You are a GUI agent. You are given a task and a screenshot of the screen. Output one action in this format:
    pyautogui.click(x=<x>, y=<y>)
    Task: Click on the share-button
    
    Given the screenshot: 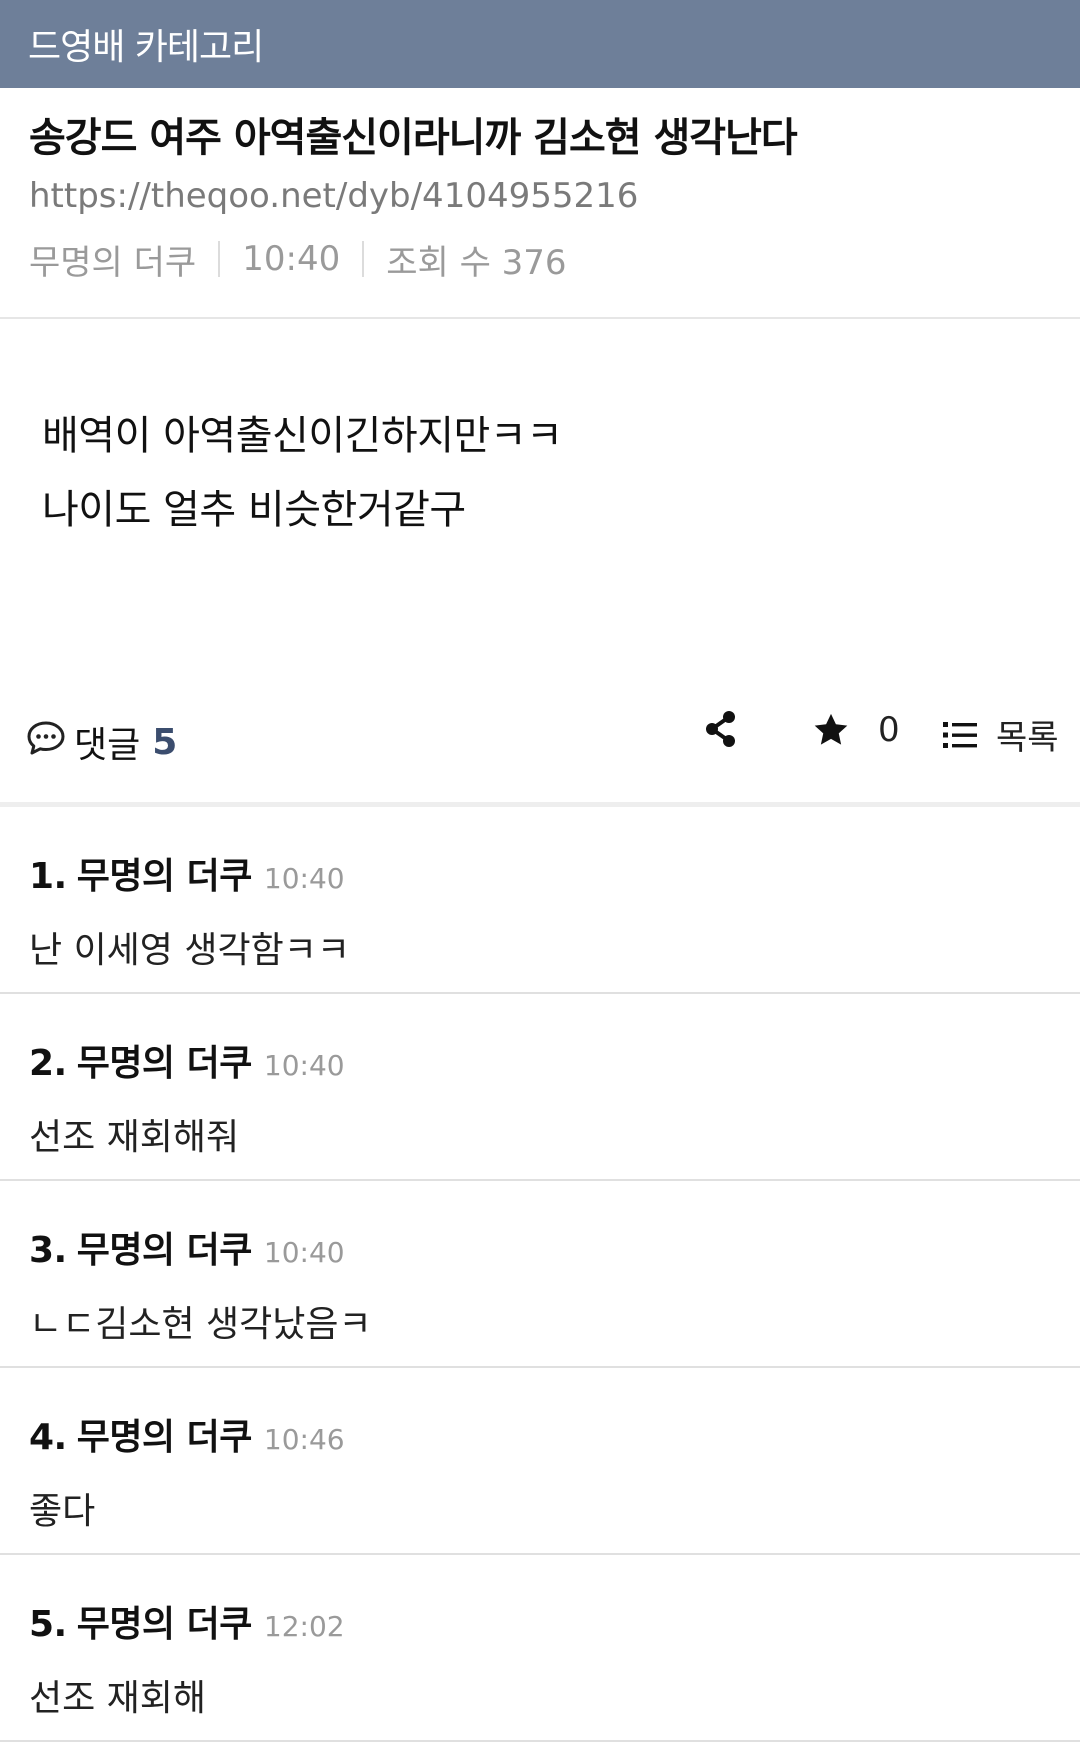 What is the action you would take?
    pyautogui.click(x=721, y=729)
    